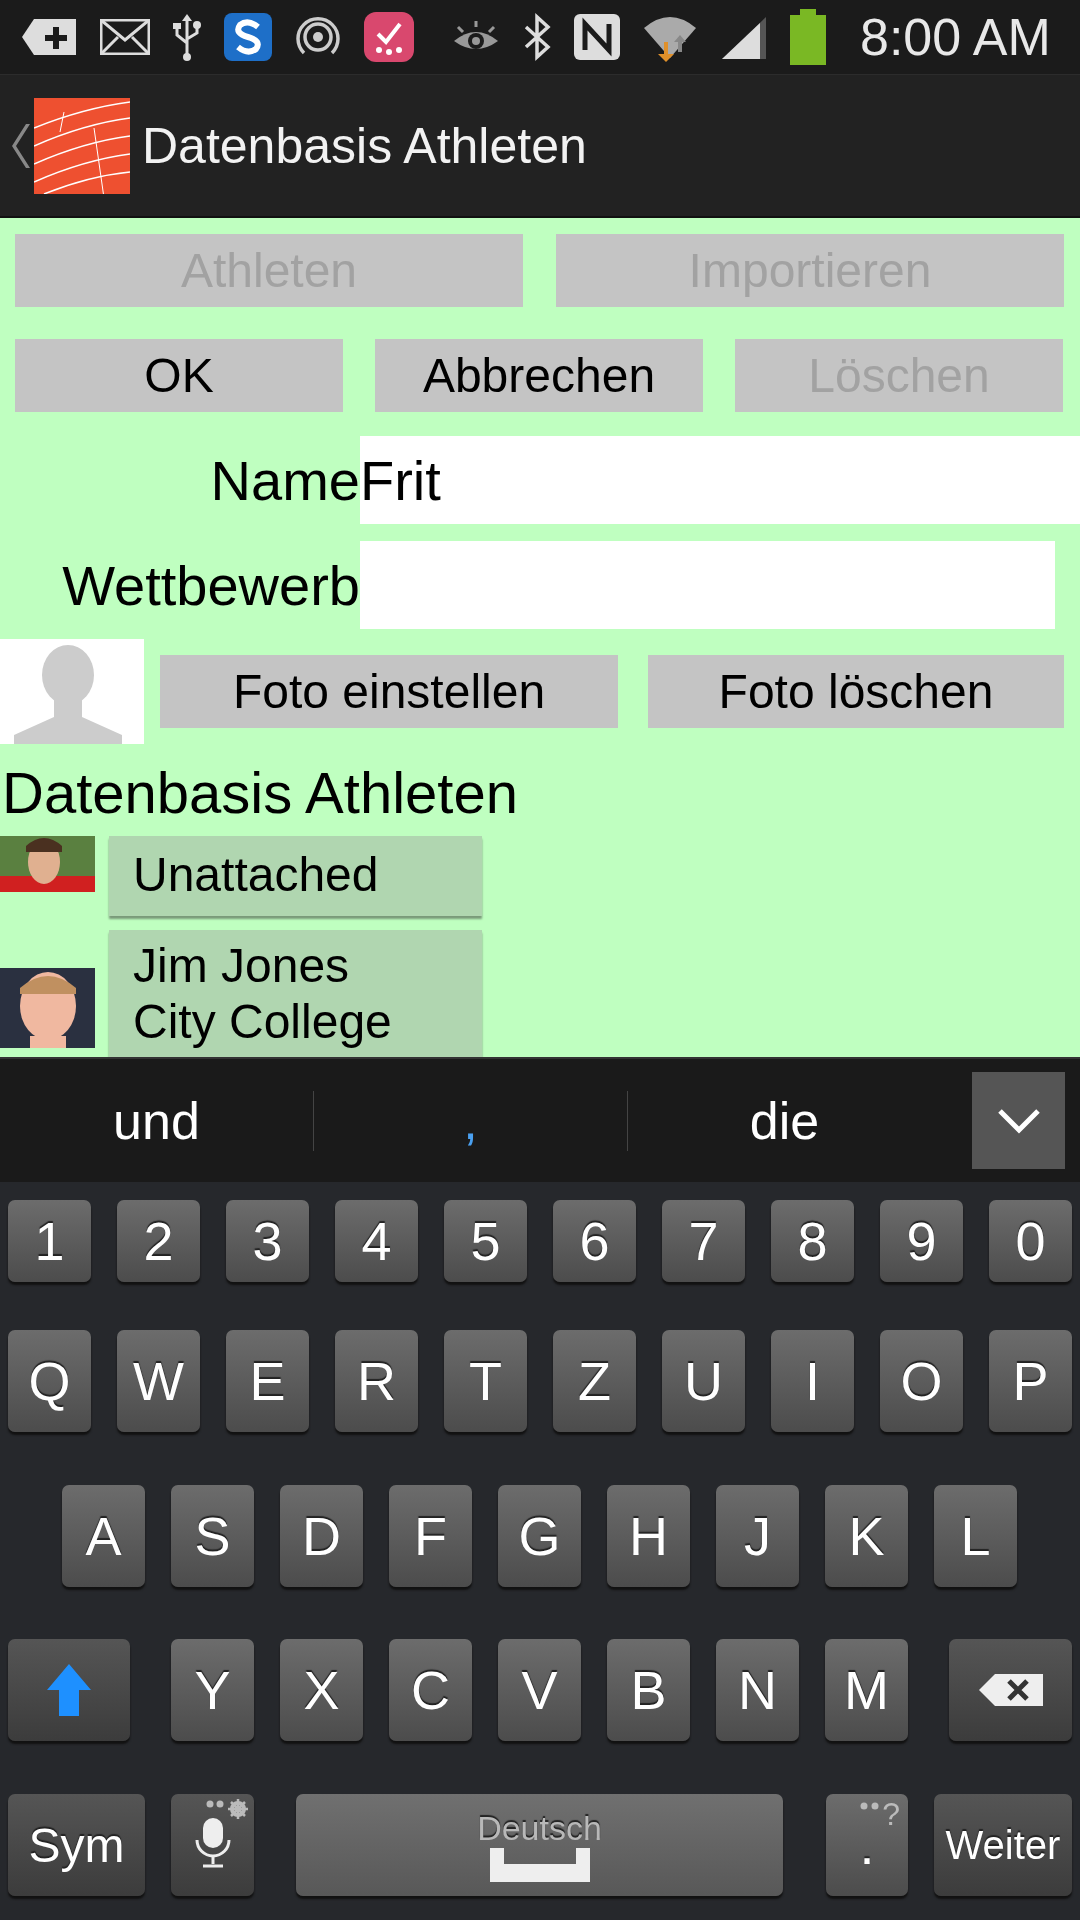 Image resolution: width=1080 pixels, height=1920 pixels. What do you see at coordinates (539, 1690) in the screenshot?
I see `key: V` at bounding box center [539, 1690].